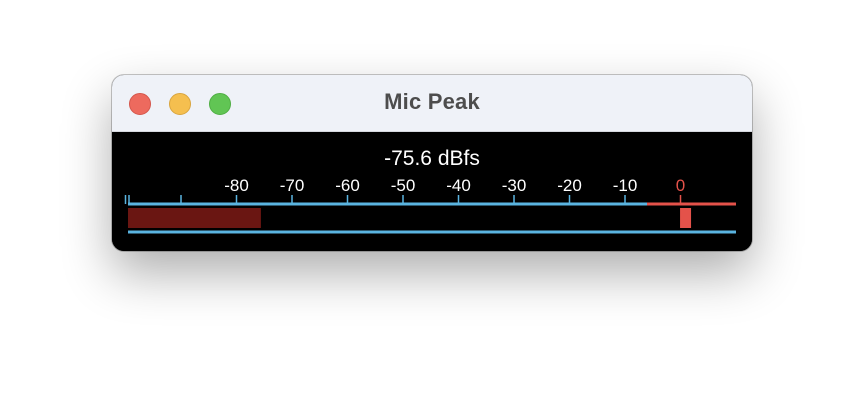 The width and height of the screenshot is (864, 400). What do you see at coordinates (292, 185) in the screenshot?
I see `scale-label: -70` at bounding box center [292, 185].